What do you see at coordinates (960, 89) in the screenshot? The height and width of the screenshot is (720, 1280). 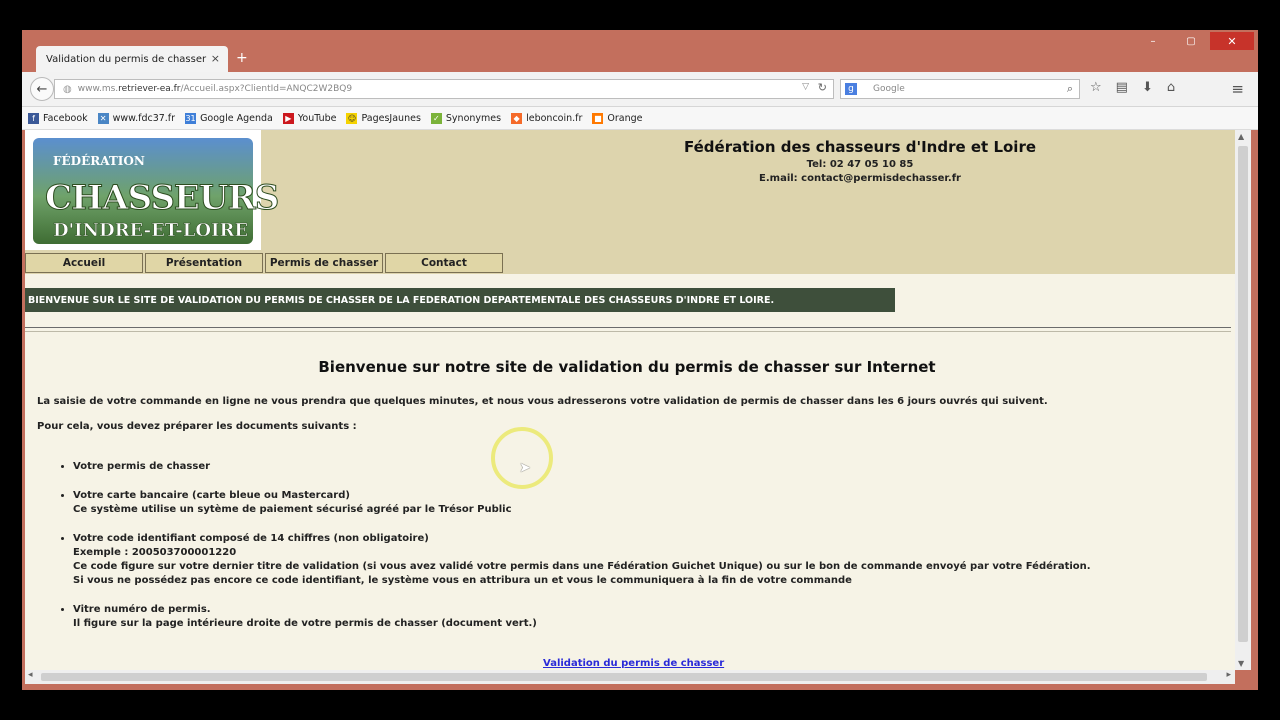 I see `search-bar: g Google ⌕` at bounding box center [960, 89].